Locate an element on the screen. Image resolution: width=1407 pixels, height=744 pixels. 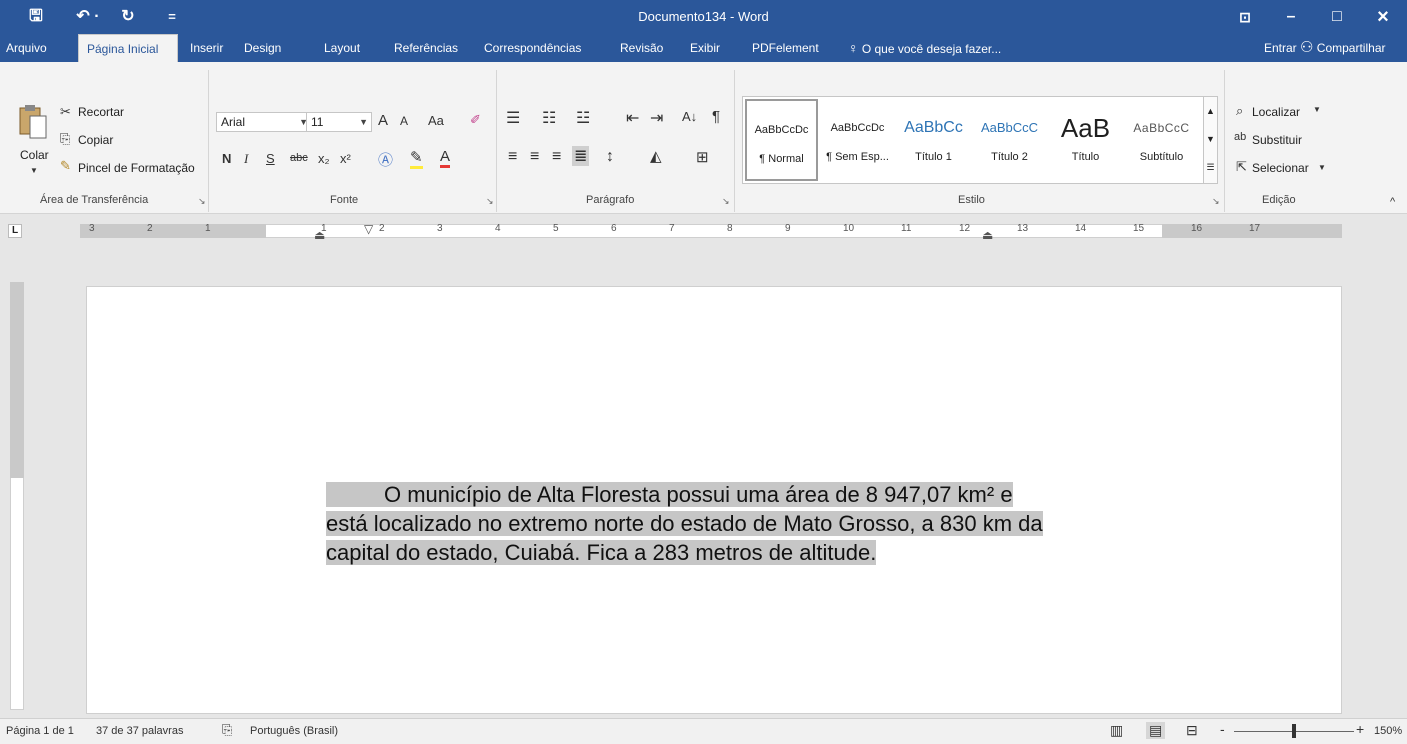
align-right-icon: ≡ is located at coordinates (556, 157).